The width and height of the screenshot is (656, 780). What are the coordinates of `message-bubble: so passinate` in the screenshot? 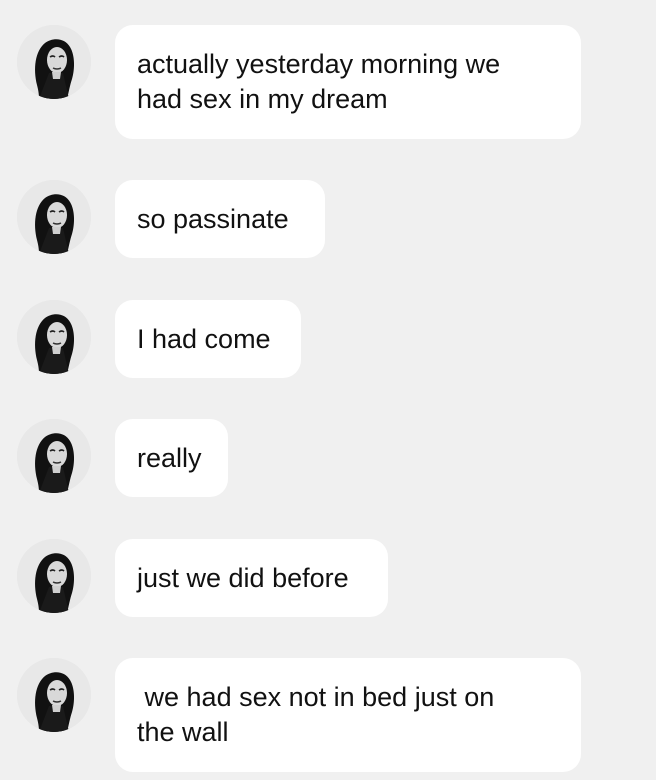 It's located at (220, 219).